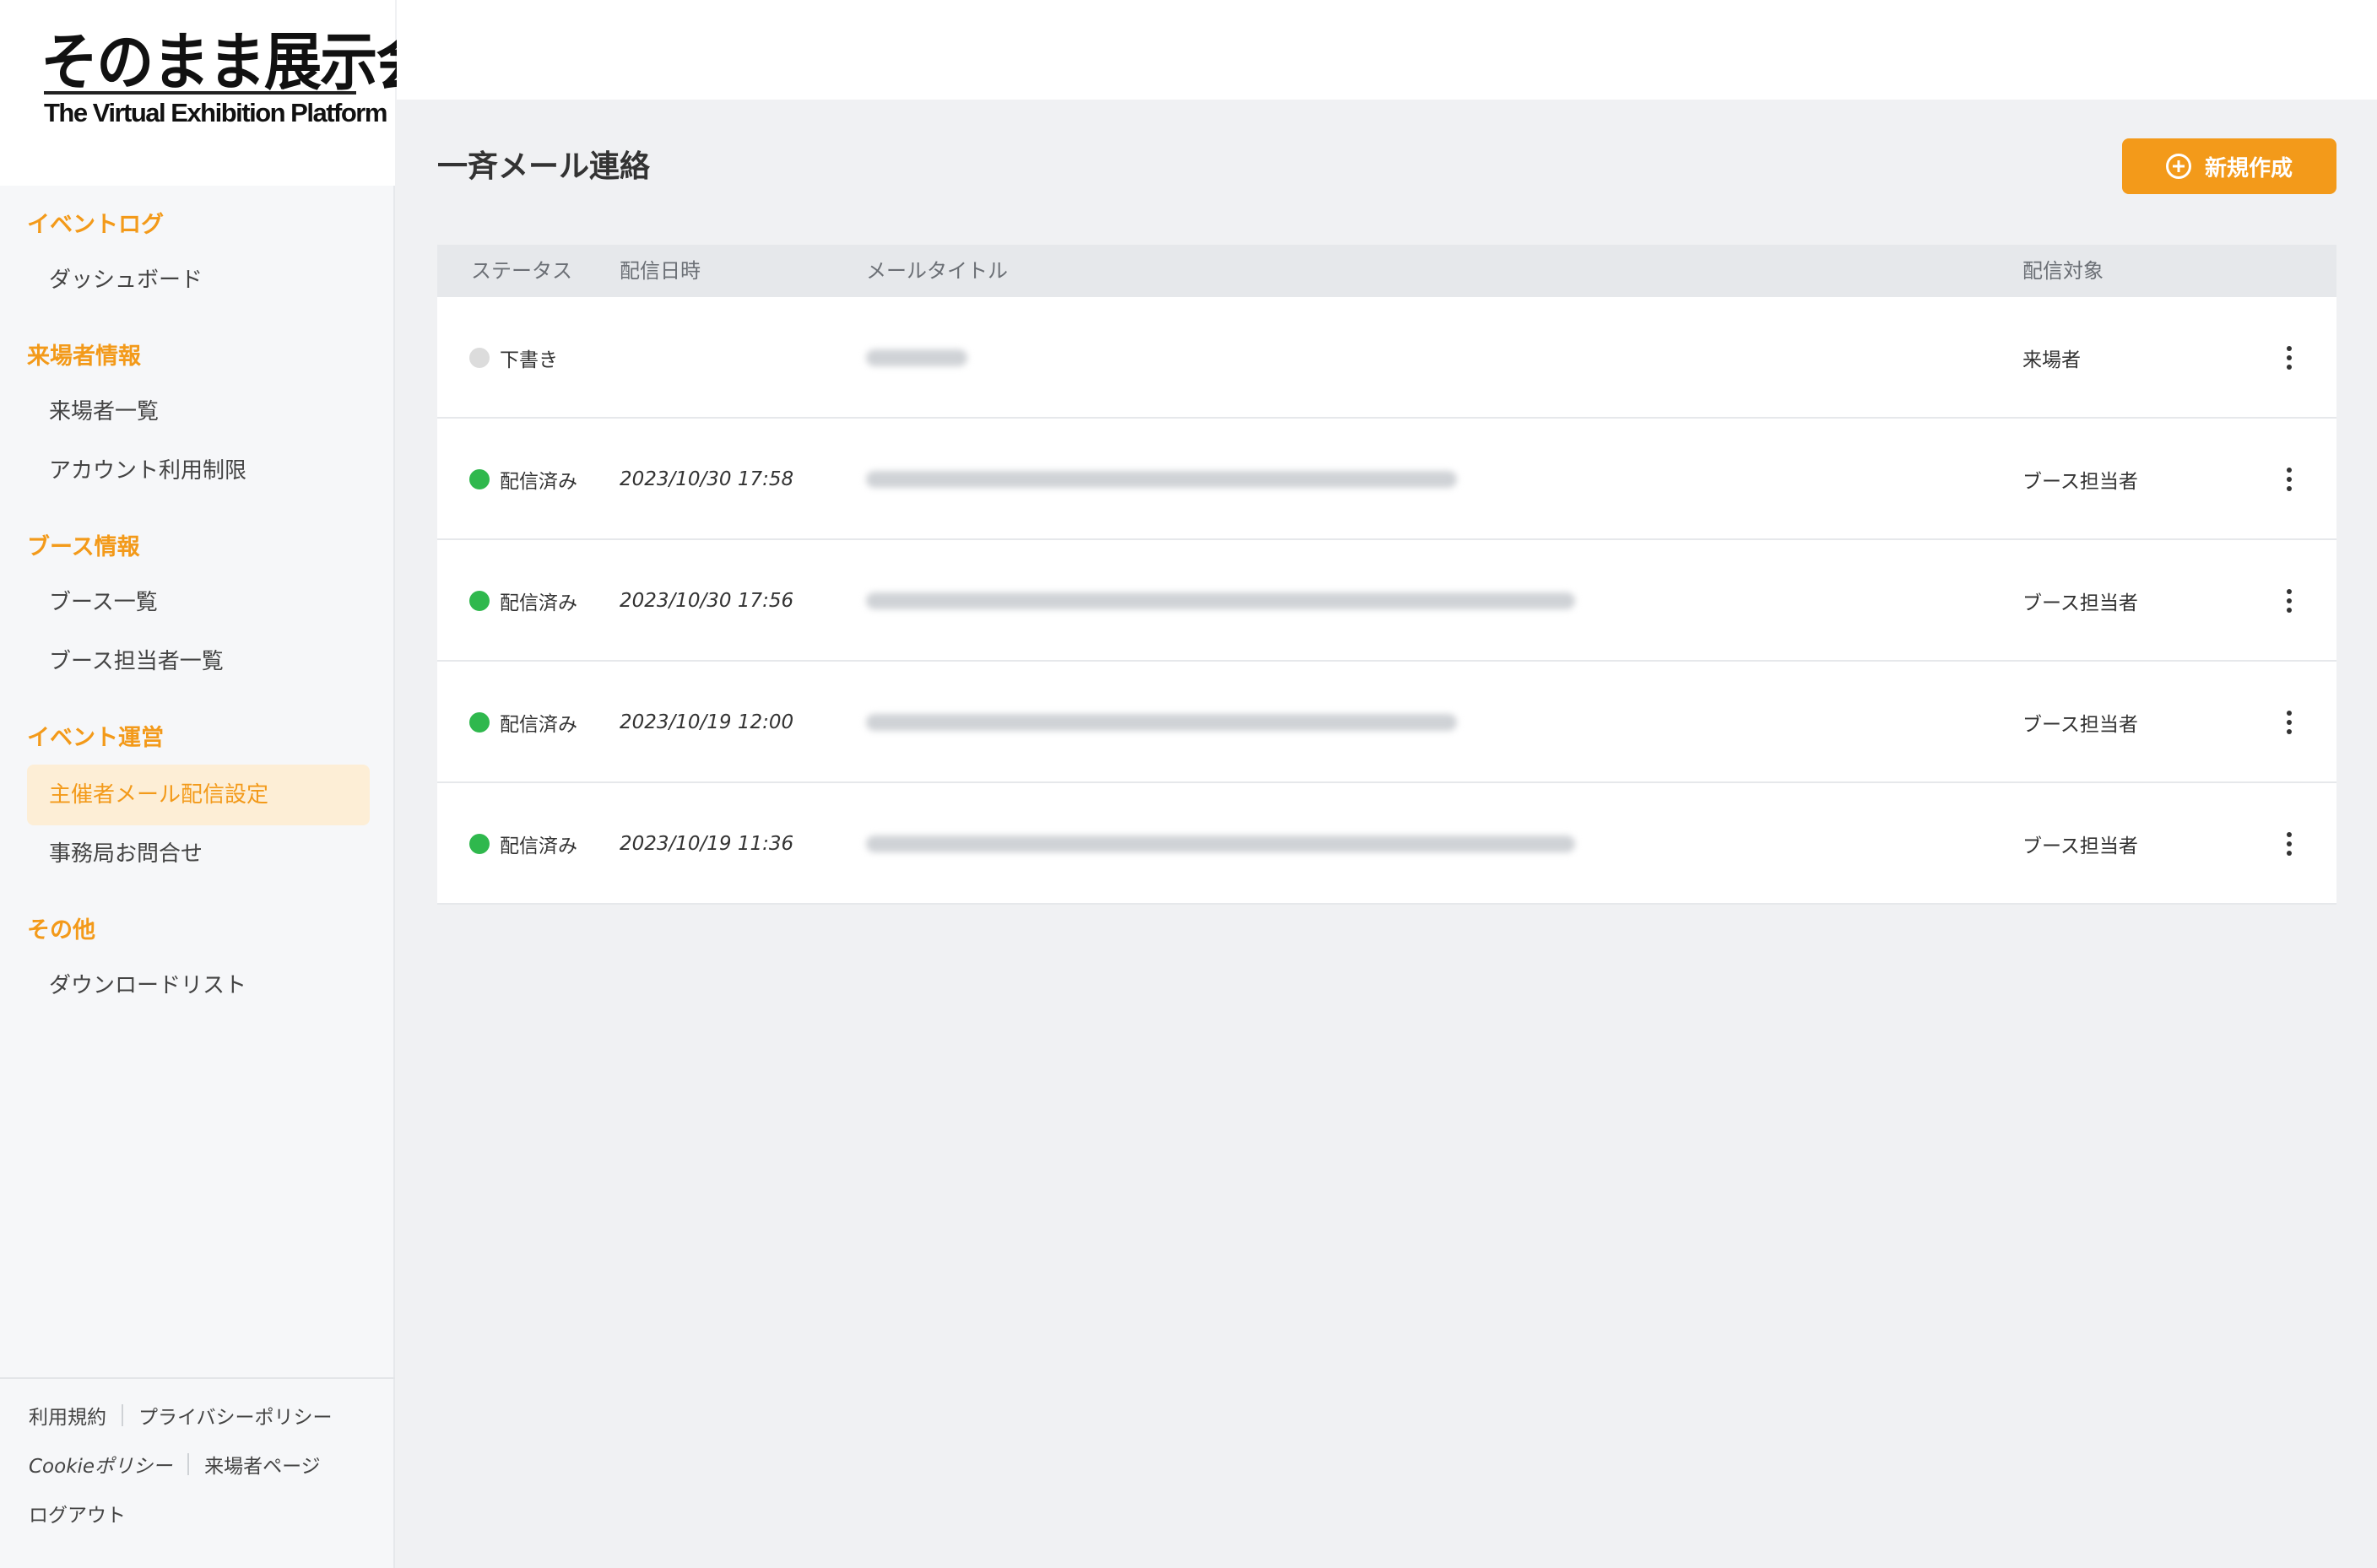 This screenshot has width=2377, height=1568. I want to click on logout-link: ログアウト, so click(77, 1513).